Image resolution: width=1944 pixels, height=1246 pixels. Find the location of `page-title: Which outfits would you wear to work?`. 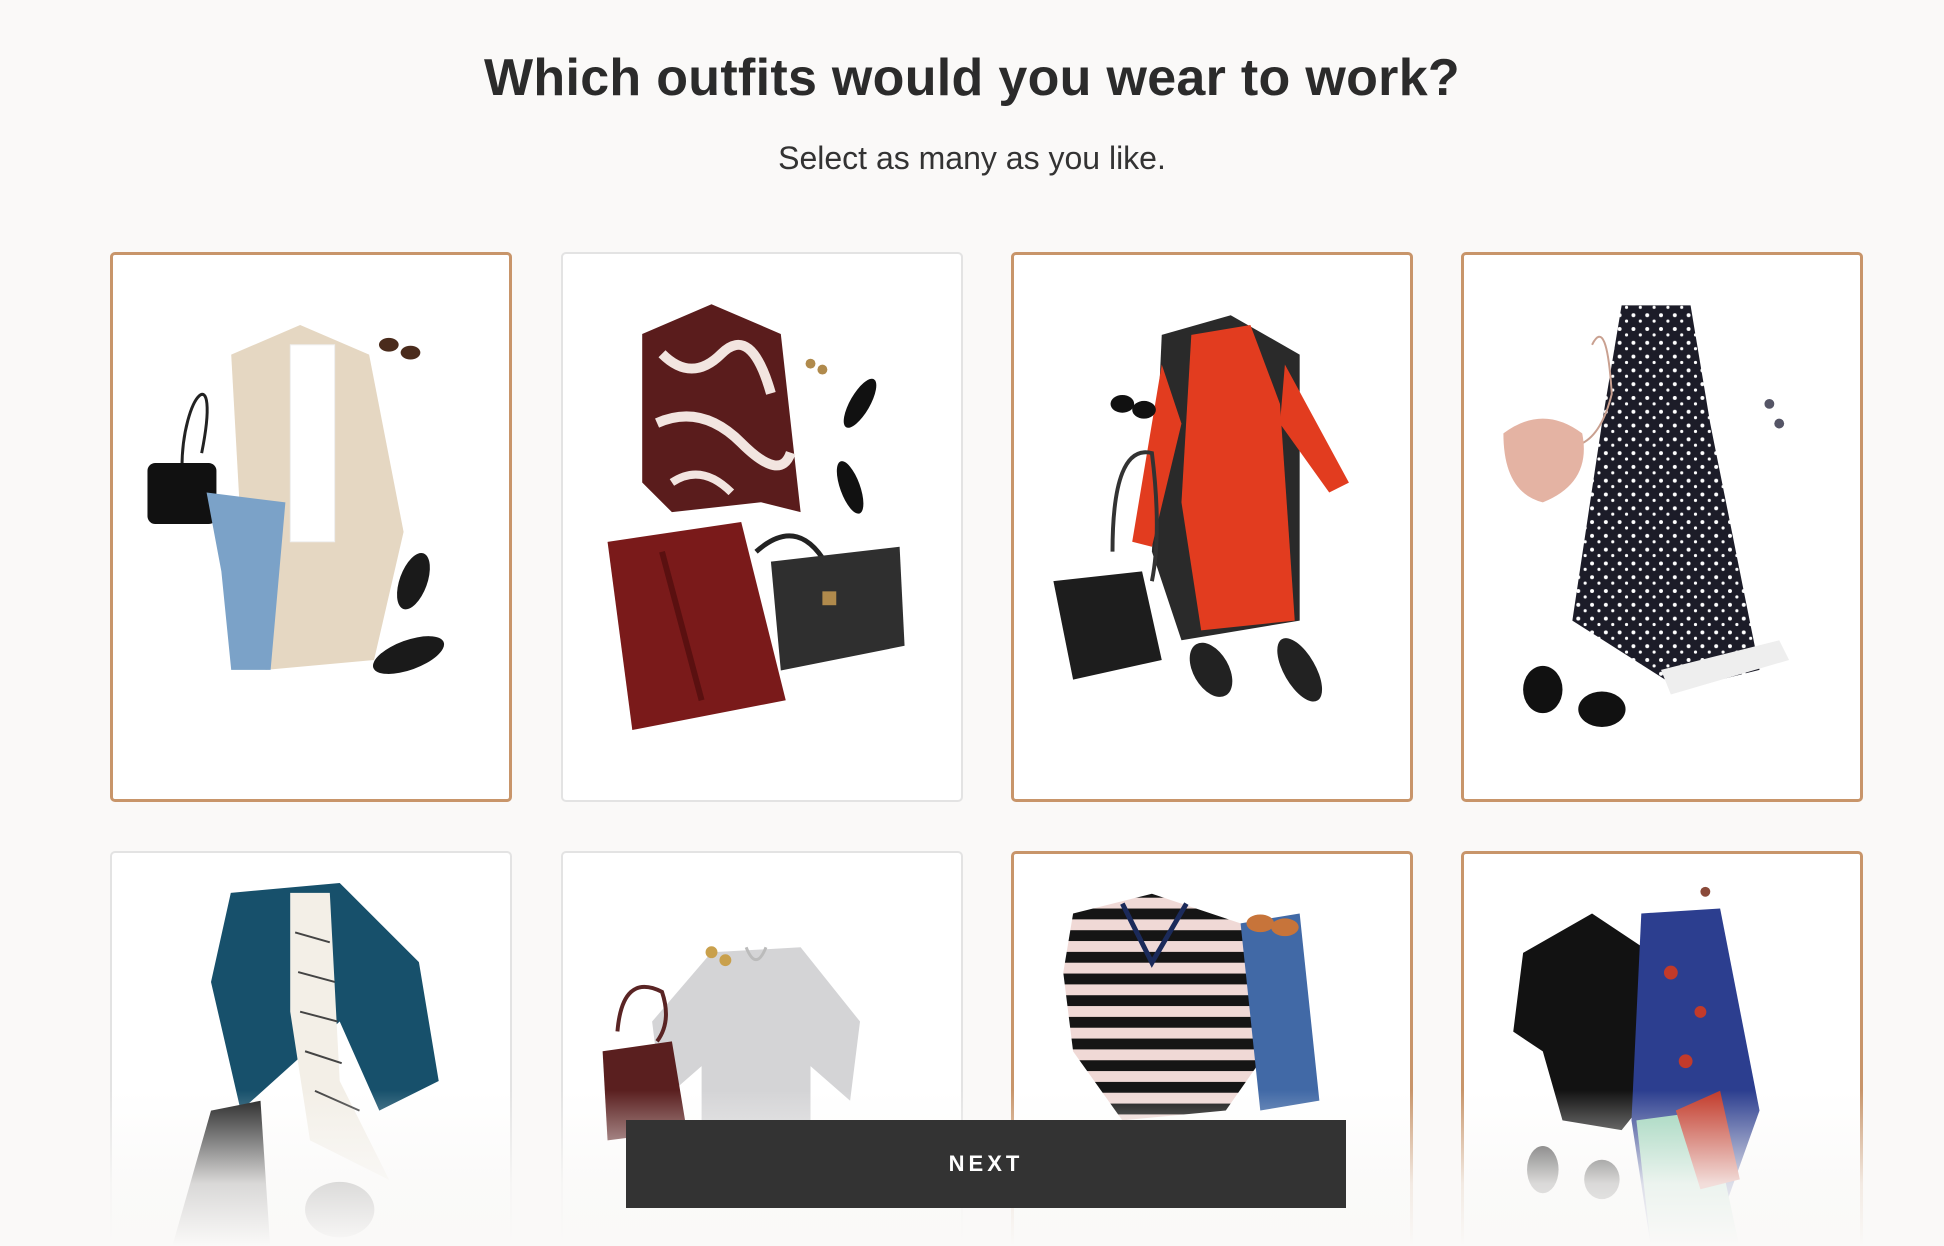

page-title: Which outfits would you wear to work? is located at coordinates (972, 78).